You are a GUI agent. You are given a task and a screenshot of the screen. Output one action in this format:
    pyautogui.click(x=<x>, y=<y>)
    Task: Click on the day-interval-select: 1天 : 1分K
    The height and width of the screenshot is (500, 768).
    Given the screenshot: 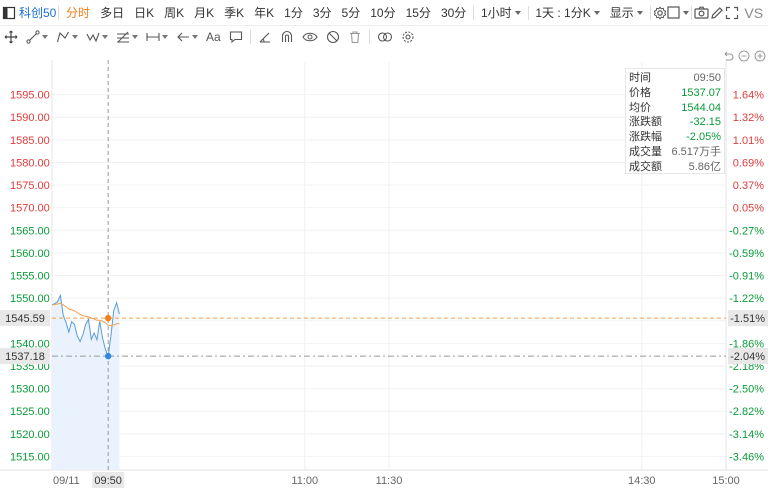 What is the action you would take?
    pyautogui.click(x=567, y=13)
    